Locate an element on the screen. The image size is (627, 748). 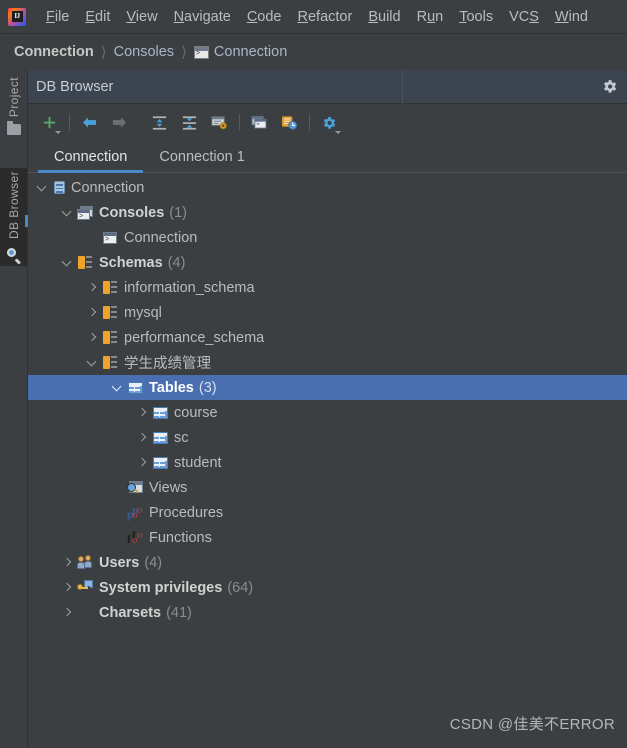
history-button is located at coordinates (289, 123).